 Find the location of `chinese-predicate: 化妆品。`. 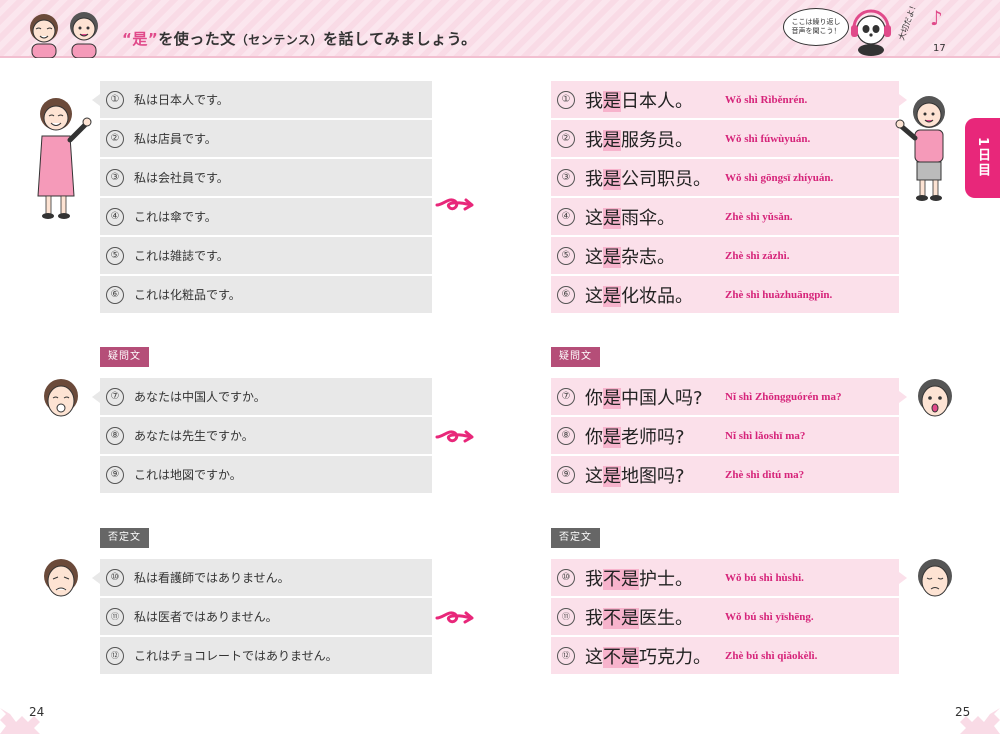

chinese-predicate: 化妆品。 is located at coordinates (657, 296).